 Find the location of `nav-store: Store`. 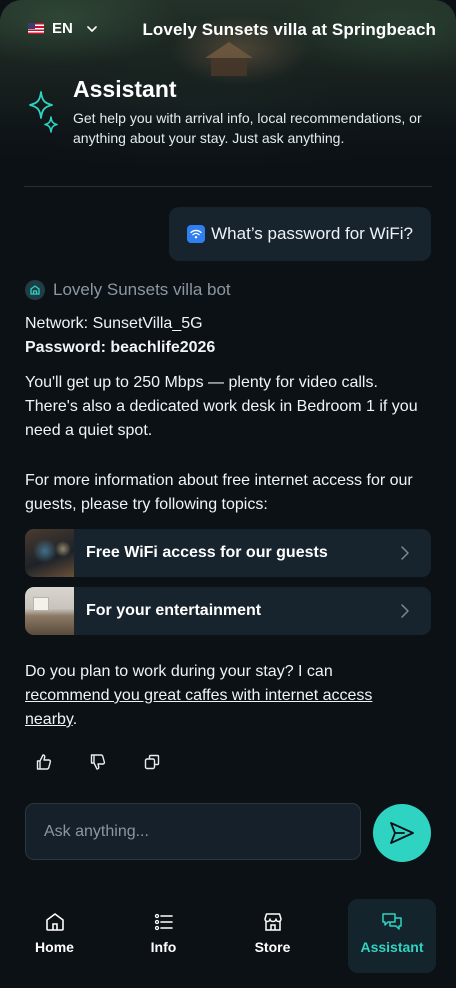

nav-store: Store is located at coordinates (272, 940).